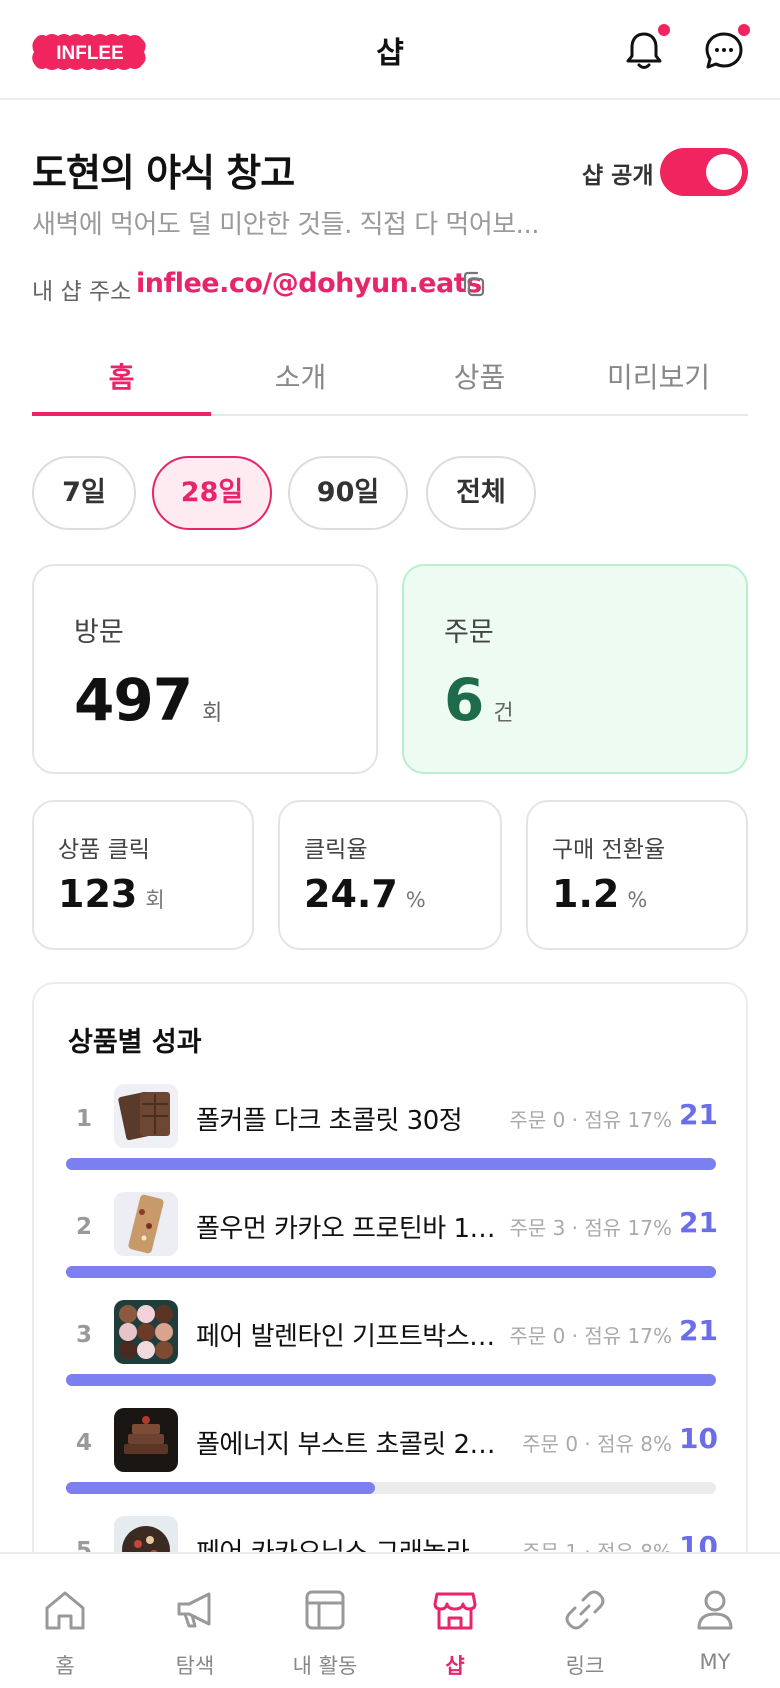  Describe the element at coordinates (469, 632) in the screenshot. I see `orders-label: 주문` at that location.